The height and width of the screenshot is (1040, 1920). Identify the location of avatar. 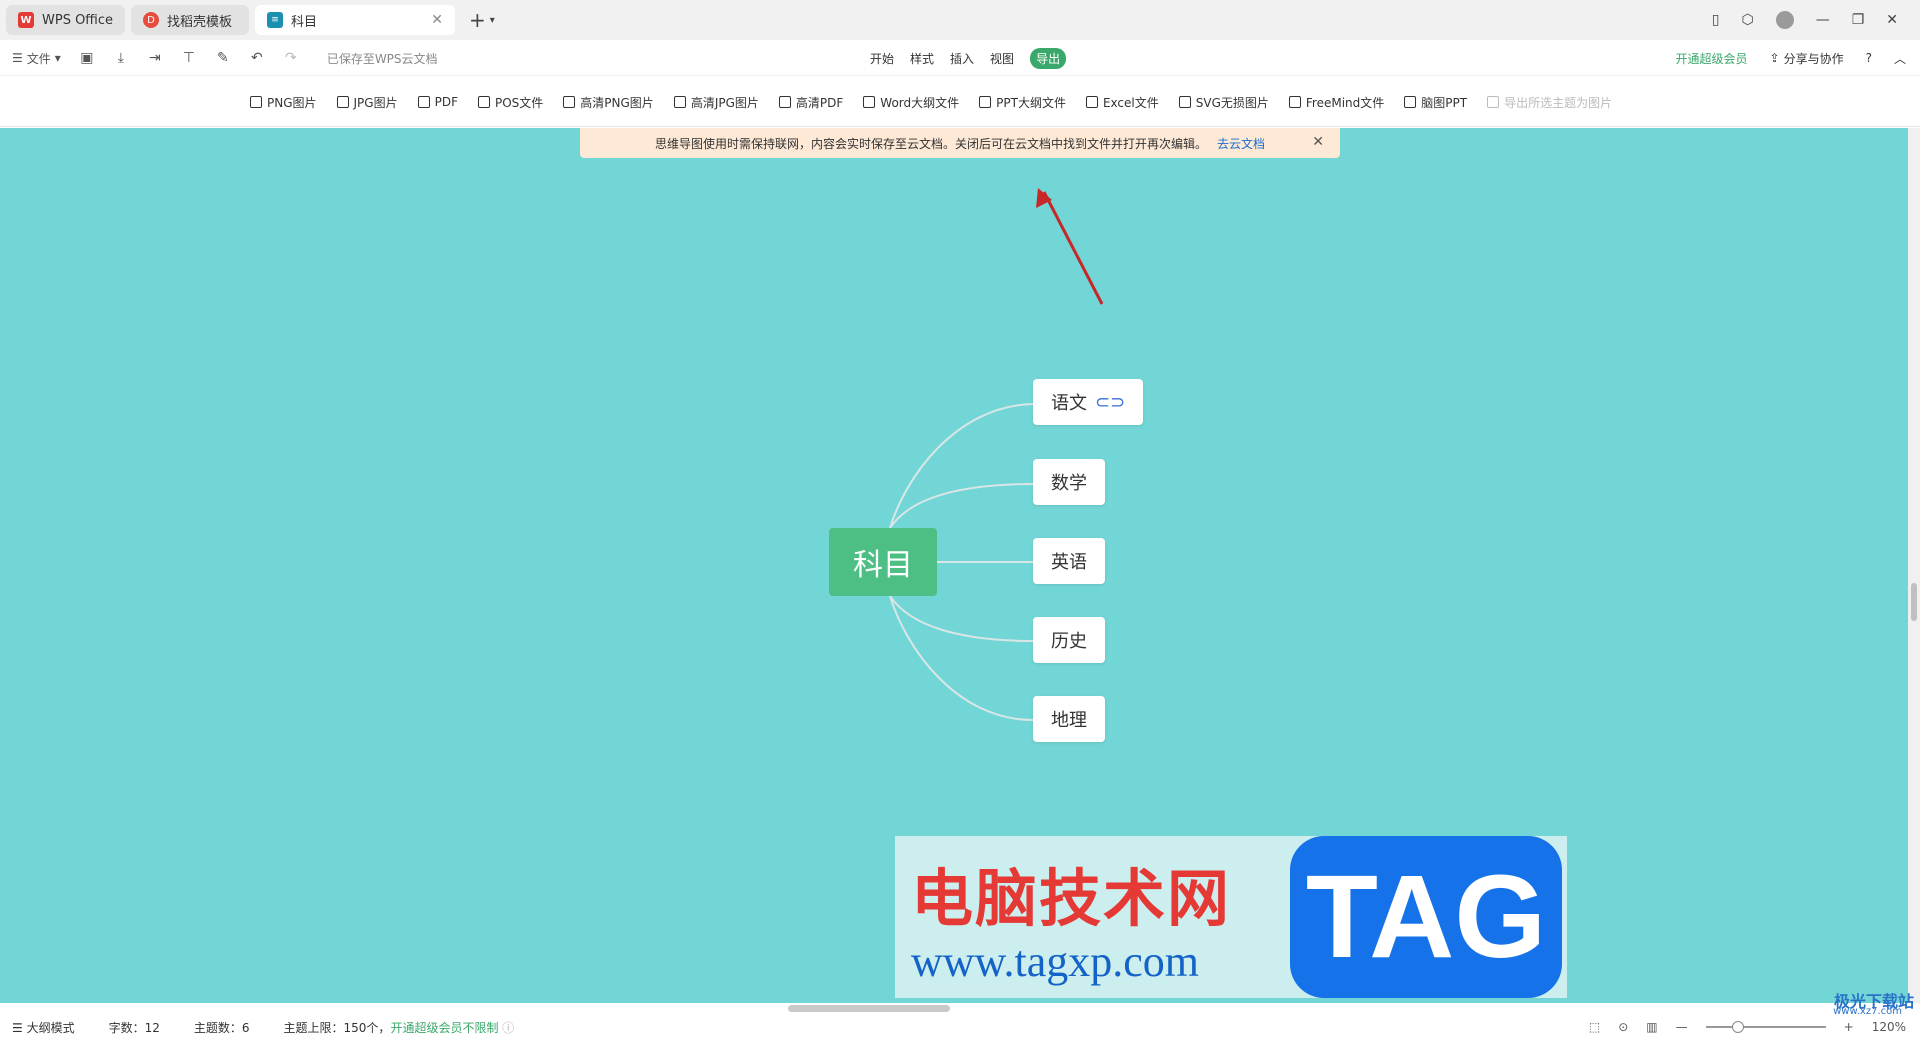
(1784, 20).